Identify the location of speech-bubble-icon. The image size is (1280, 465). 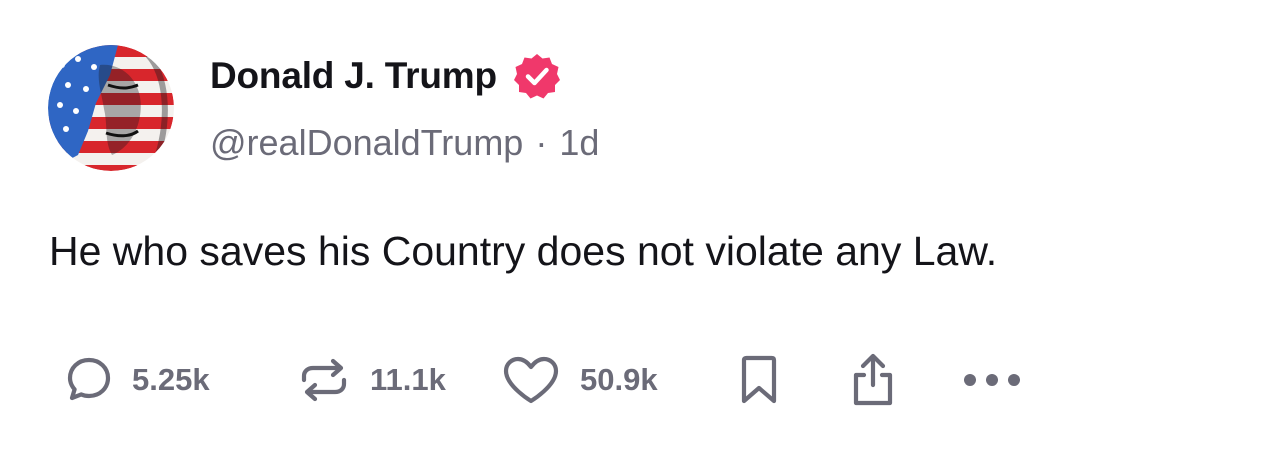
(89, 379).